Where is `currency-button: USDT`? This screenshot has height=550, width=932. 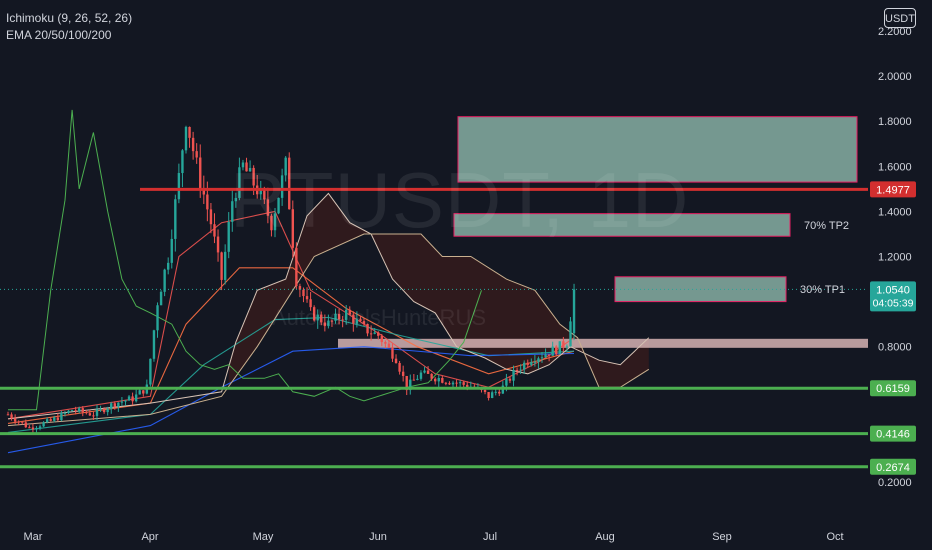 currency-button: USDT is located at coordinates (900, 18).